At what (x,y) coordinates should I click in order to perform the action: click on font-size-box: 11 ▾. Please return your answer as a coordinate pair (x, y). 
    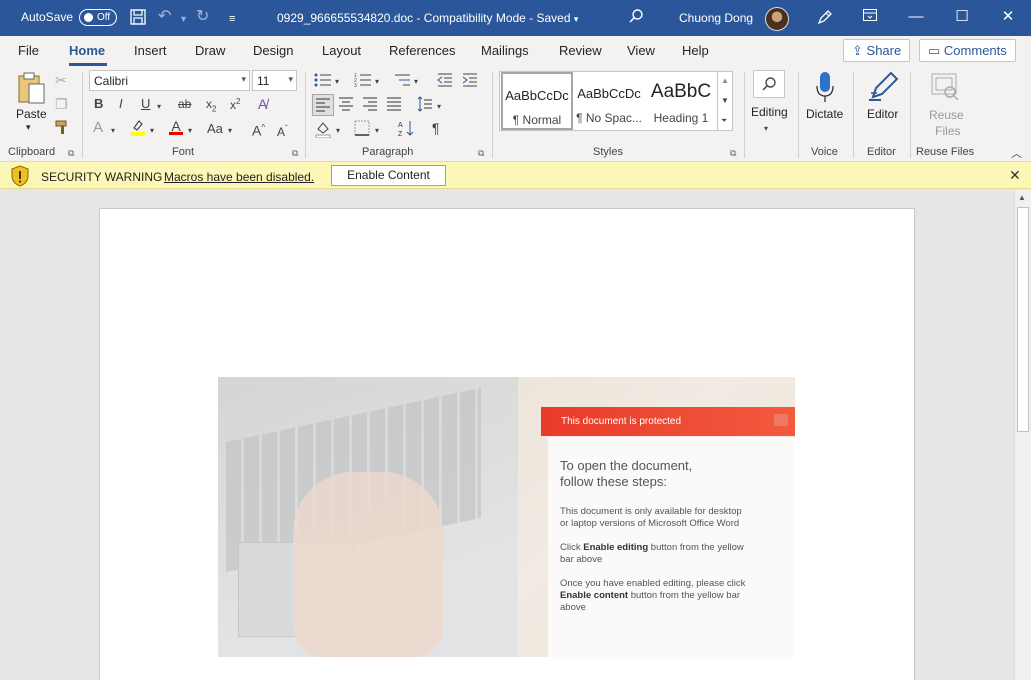
    Looking at the image, I should click on (274, 80).